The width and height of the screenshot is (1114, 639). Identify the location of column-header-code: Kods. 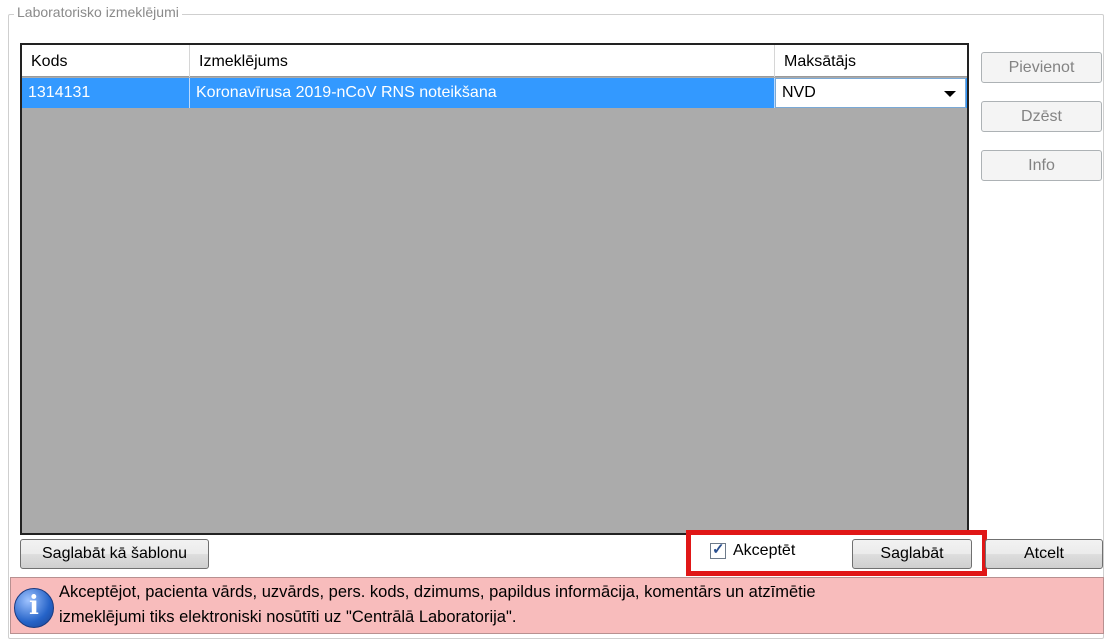
(106, 61).